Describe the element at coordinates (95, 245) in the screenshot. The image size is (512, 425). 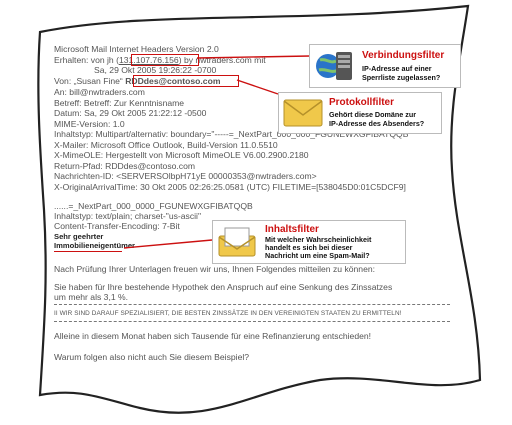
I see `salutation-line-2: Immobilieneigentümer` at that location.